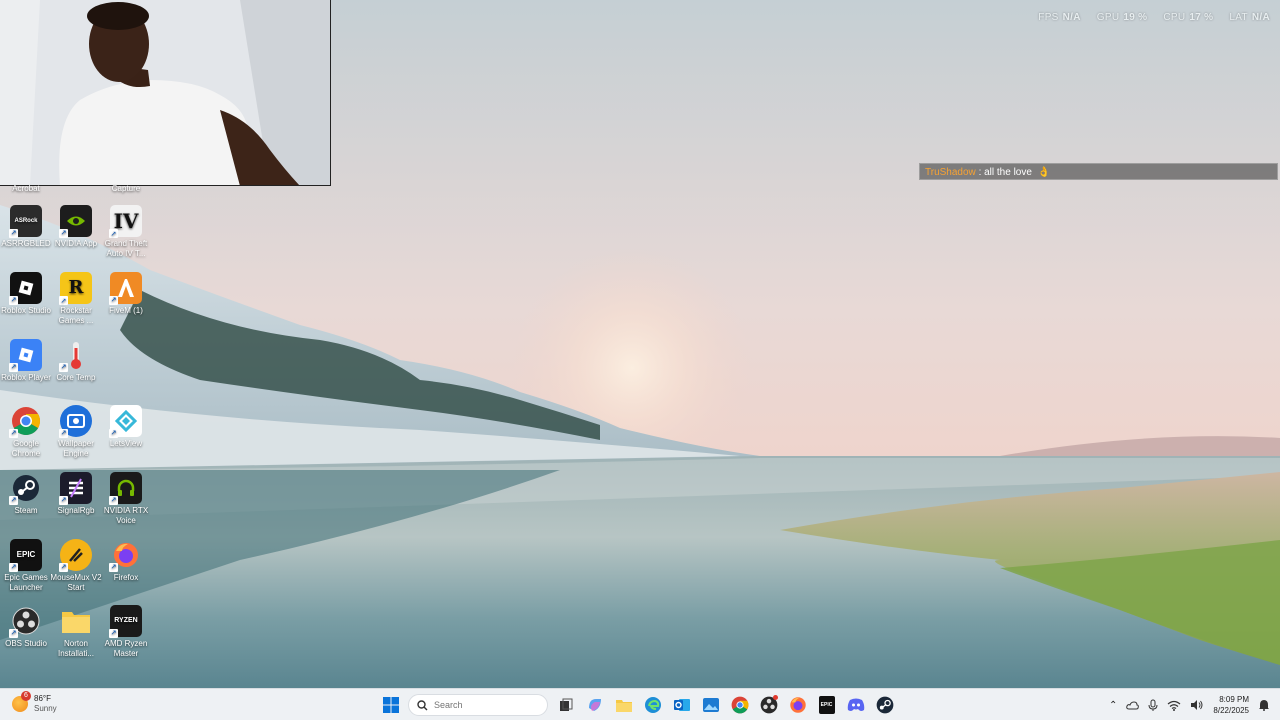 The width and height of the screenshot is (1280, 720). What do you see at coordinates (45, 708) in the screenshot?
I see `weather-condition: Sunny` at bounding box center [45, 708].